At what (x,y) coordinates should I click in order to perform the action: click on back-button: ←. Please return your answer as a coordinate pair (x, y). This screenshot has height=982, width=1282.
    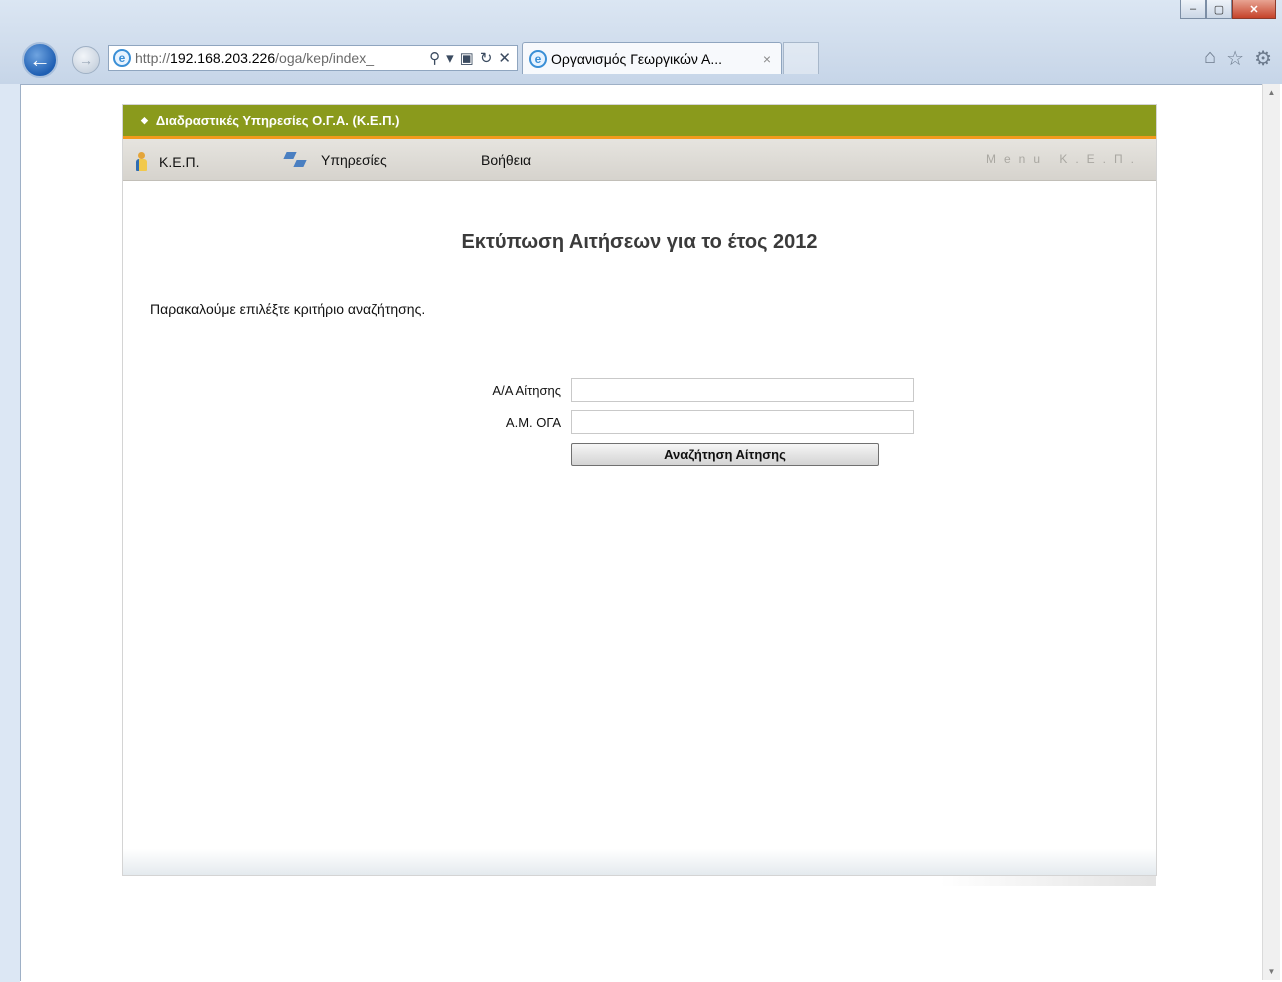
    Looking at the image, I should click on (40, 60).